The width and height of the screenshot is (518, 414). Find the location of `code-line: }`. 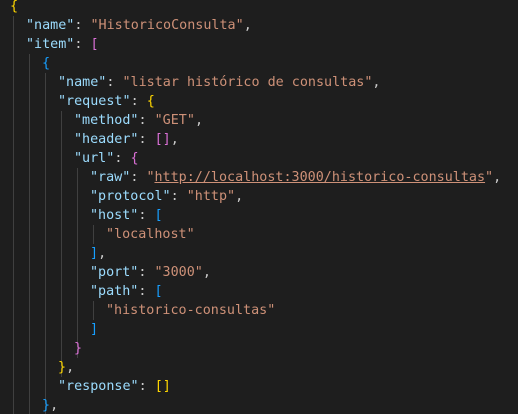

code-line: } is located at coordinates (78, 348).